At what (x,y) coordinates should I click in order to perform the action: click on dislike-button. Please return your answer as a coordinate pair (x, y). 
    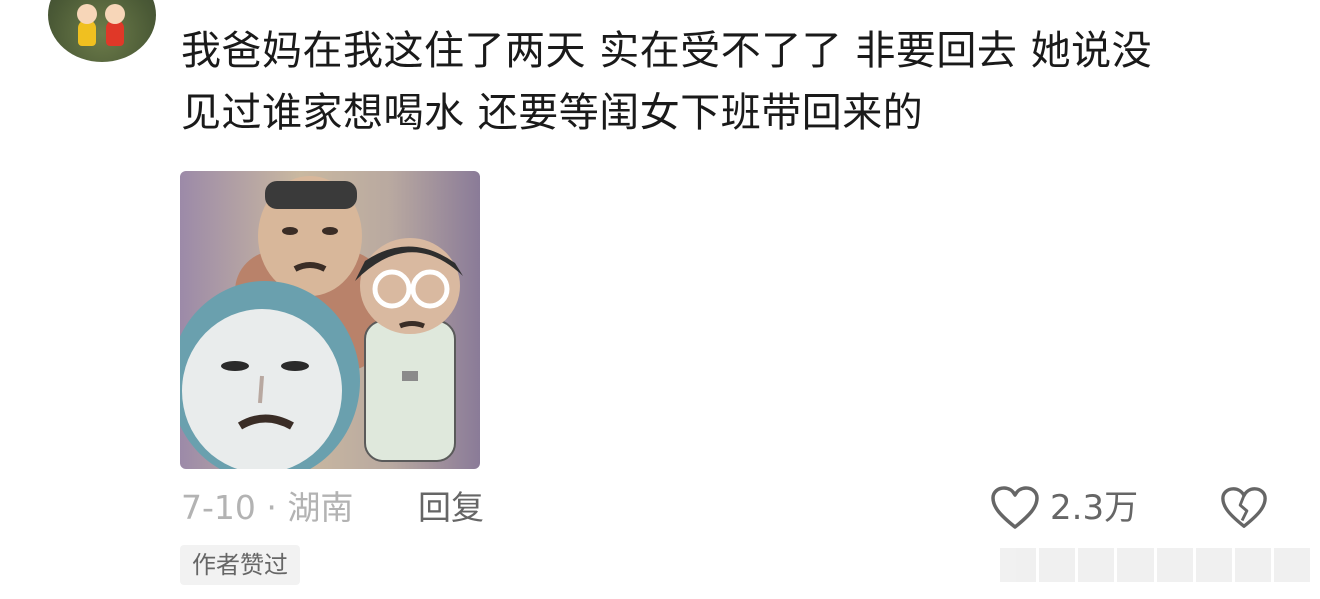
    Looking at the image, I should click on (1244, 508).